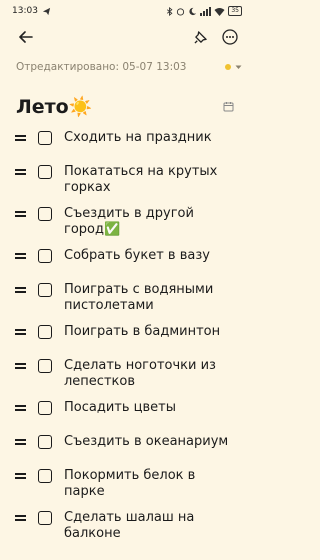 This screenshot has width=320, height=560. Describe the element at coordinates (152, 484) in the screenshot. I see `item-text: Покормить белок в парке` at that location.